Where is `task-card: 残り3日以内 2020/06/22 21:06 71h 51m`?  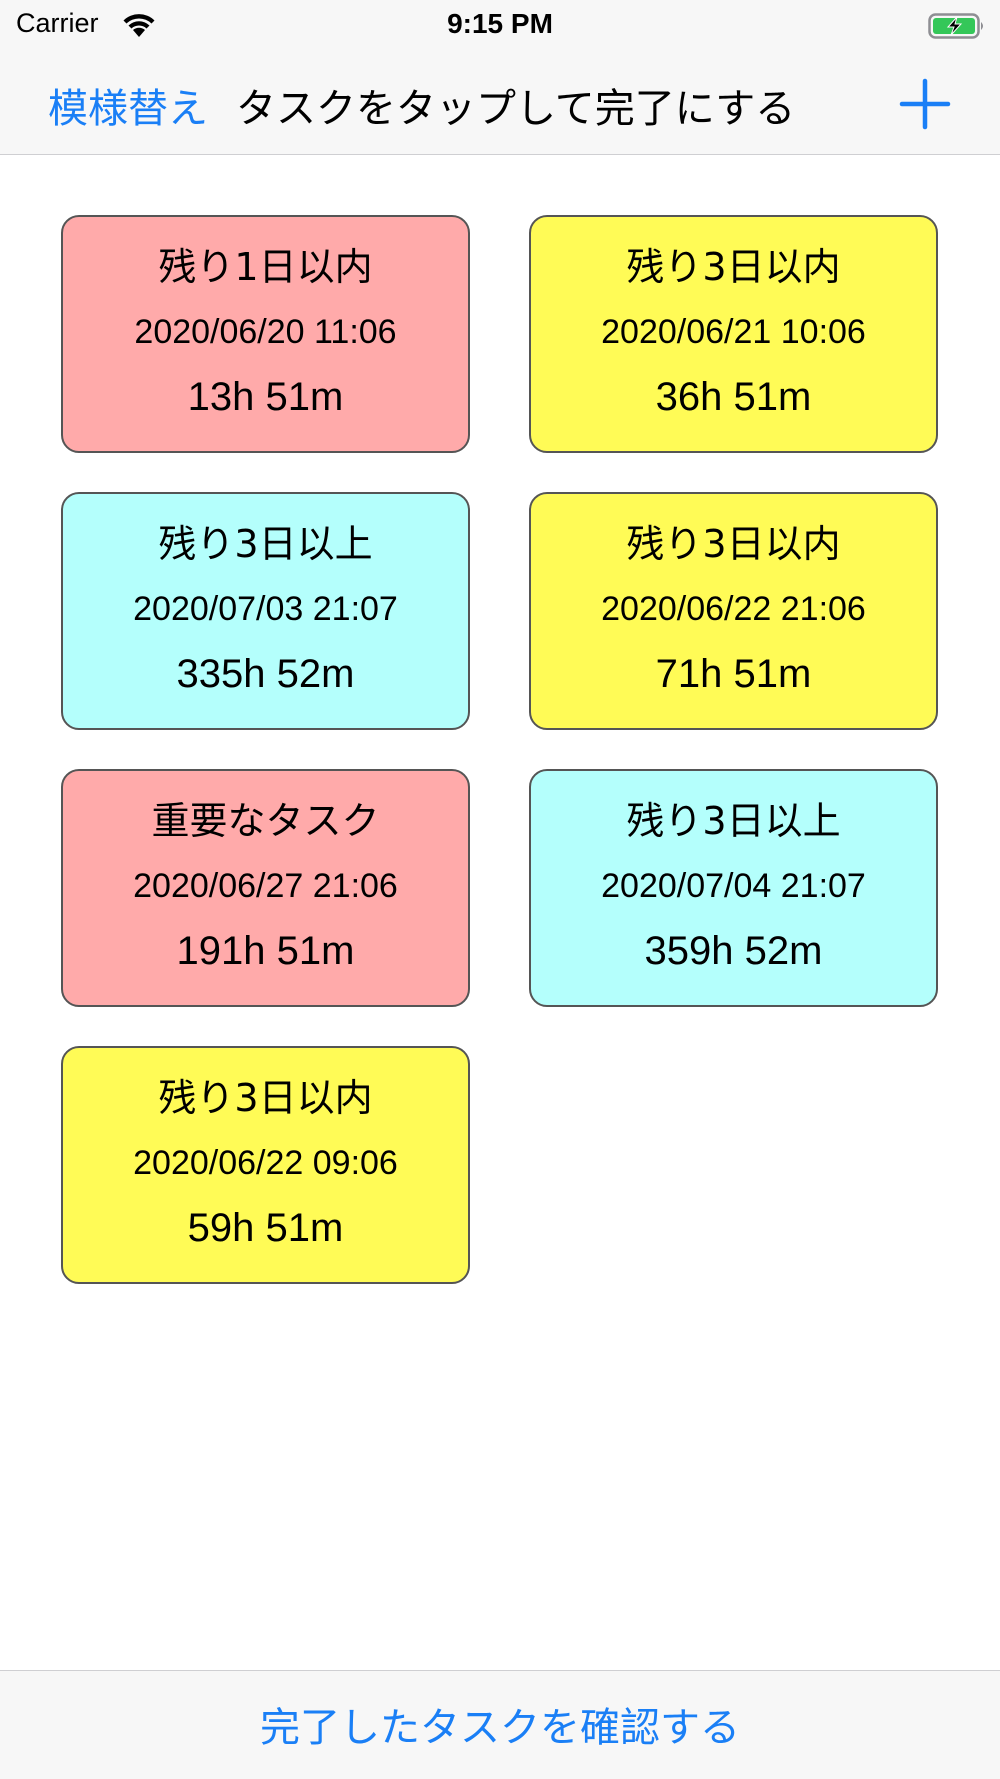 task-card: 残り3日以内 2020/06/22 21:06 71h 51m is located at coordinates (733, 611).